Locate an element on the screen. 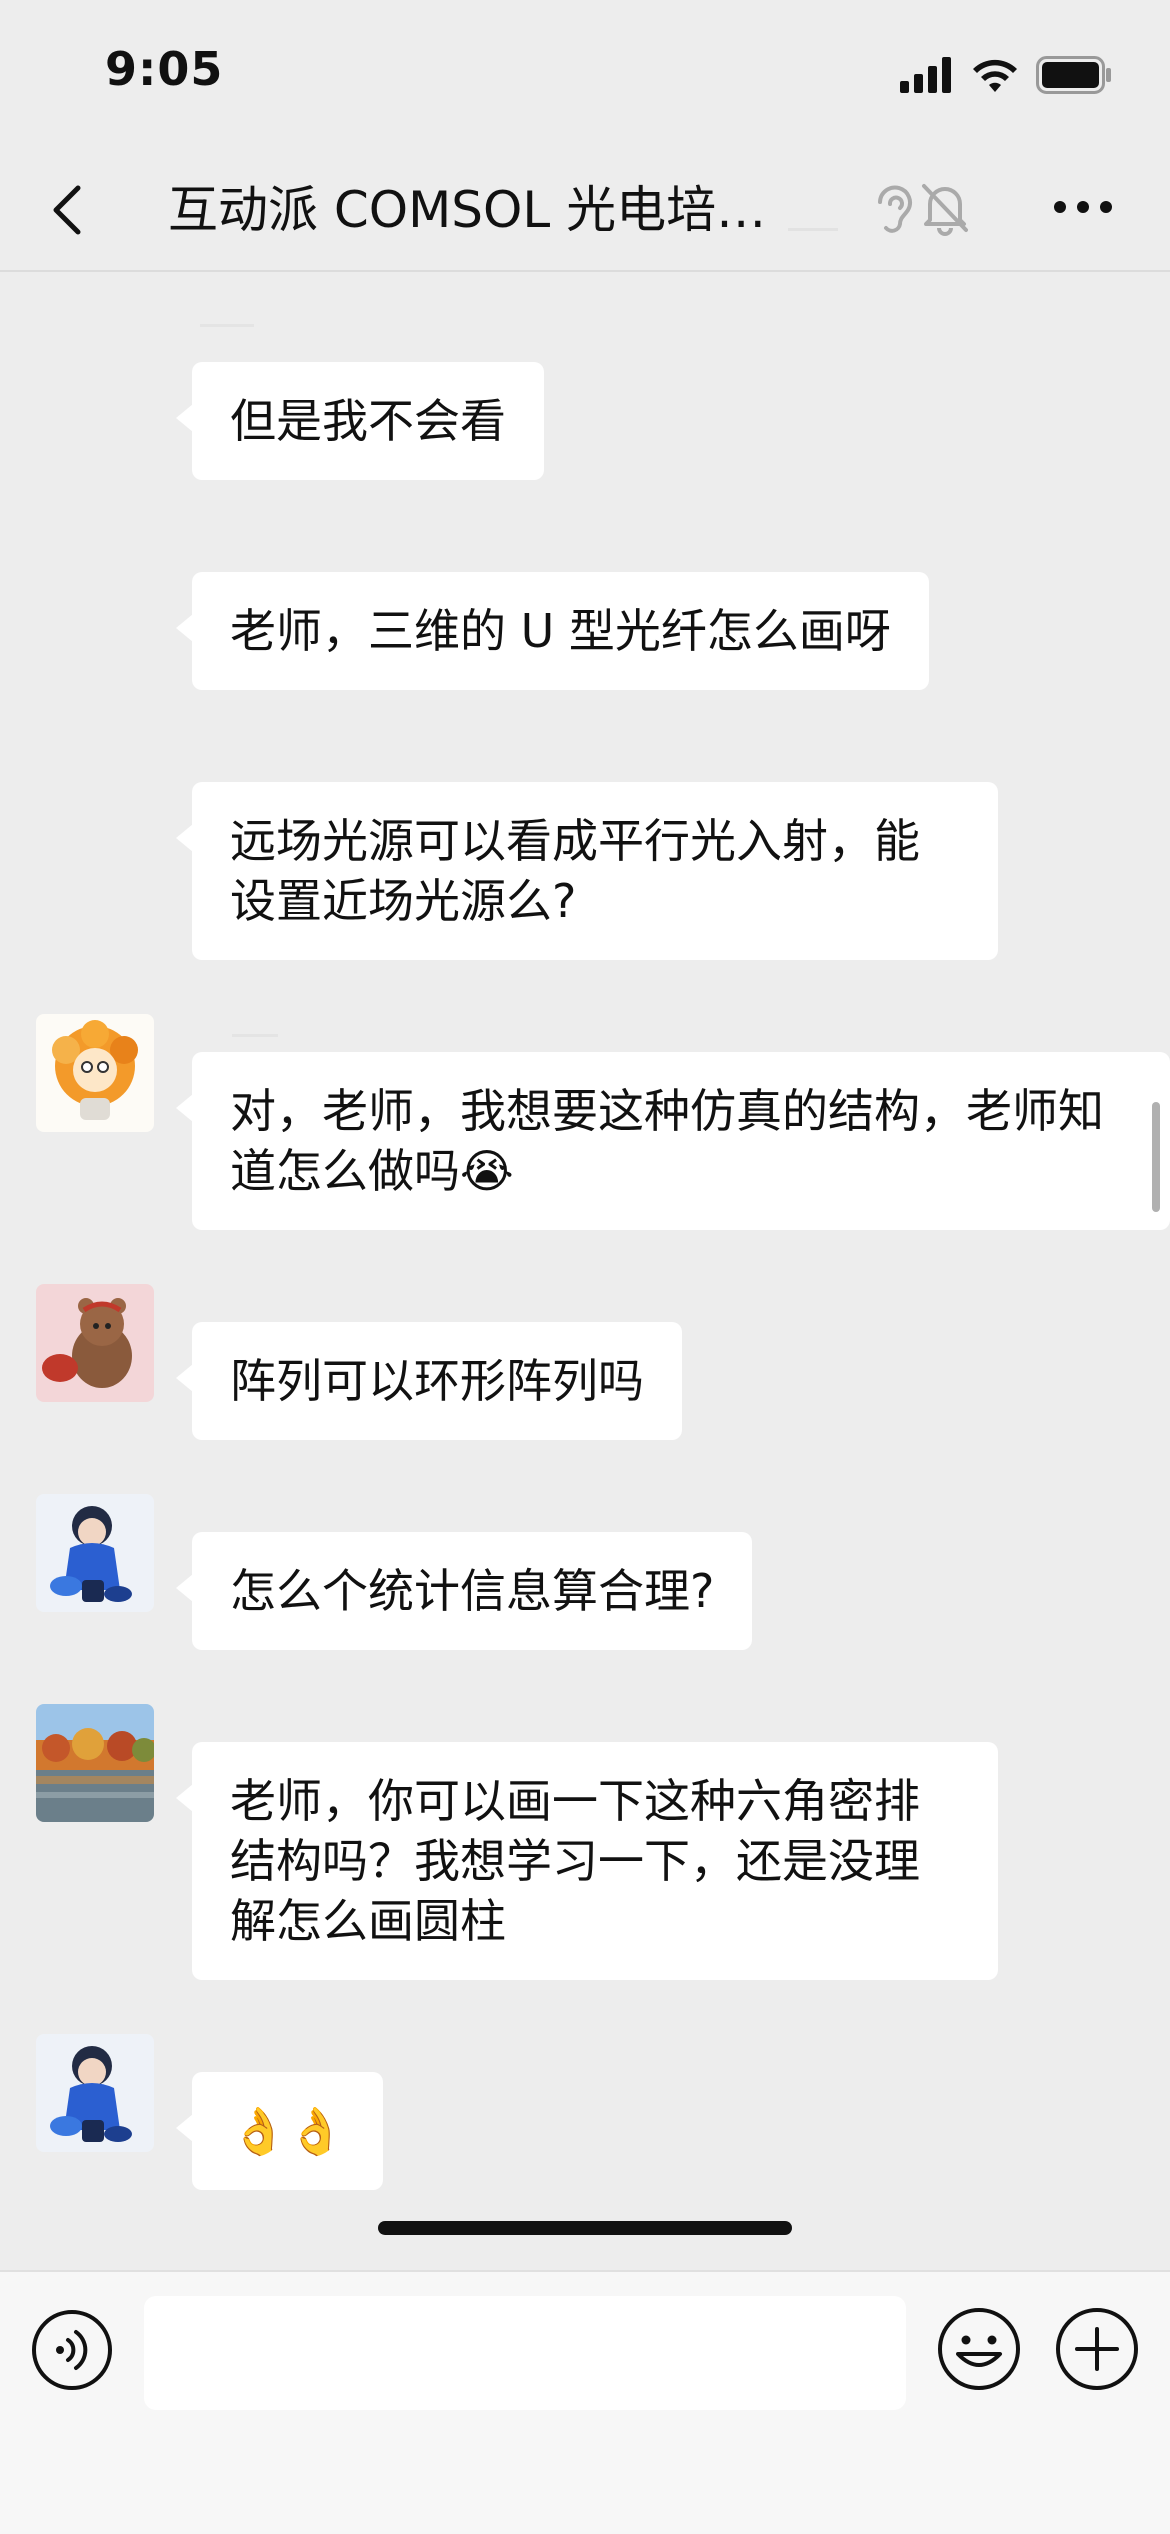 The image size is (1170, 2534). message-bubble: 对，老师，我想要这种仿真的结构，老师知道怎么做吗😭 is located at coordinates (673, 1141).